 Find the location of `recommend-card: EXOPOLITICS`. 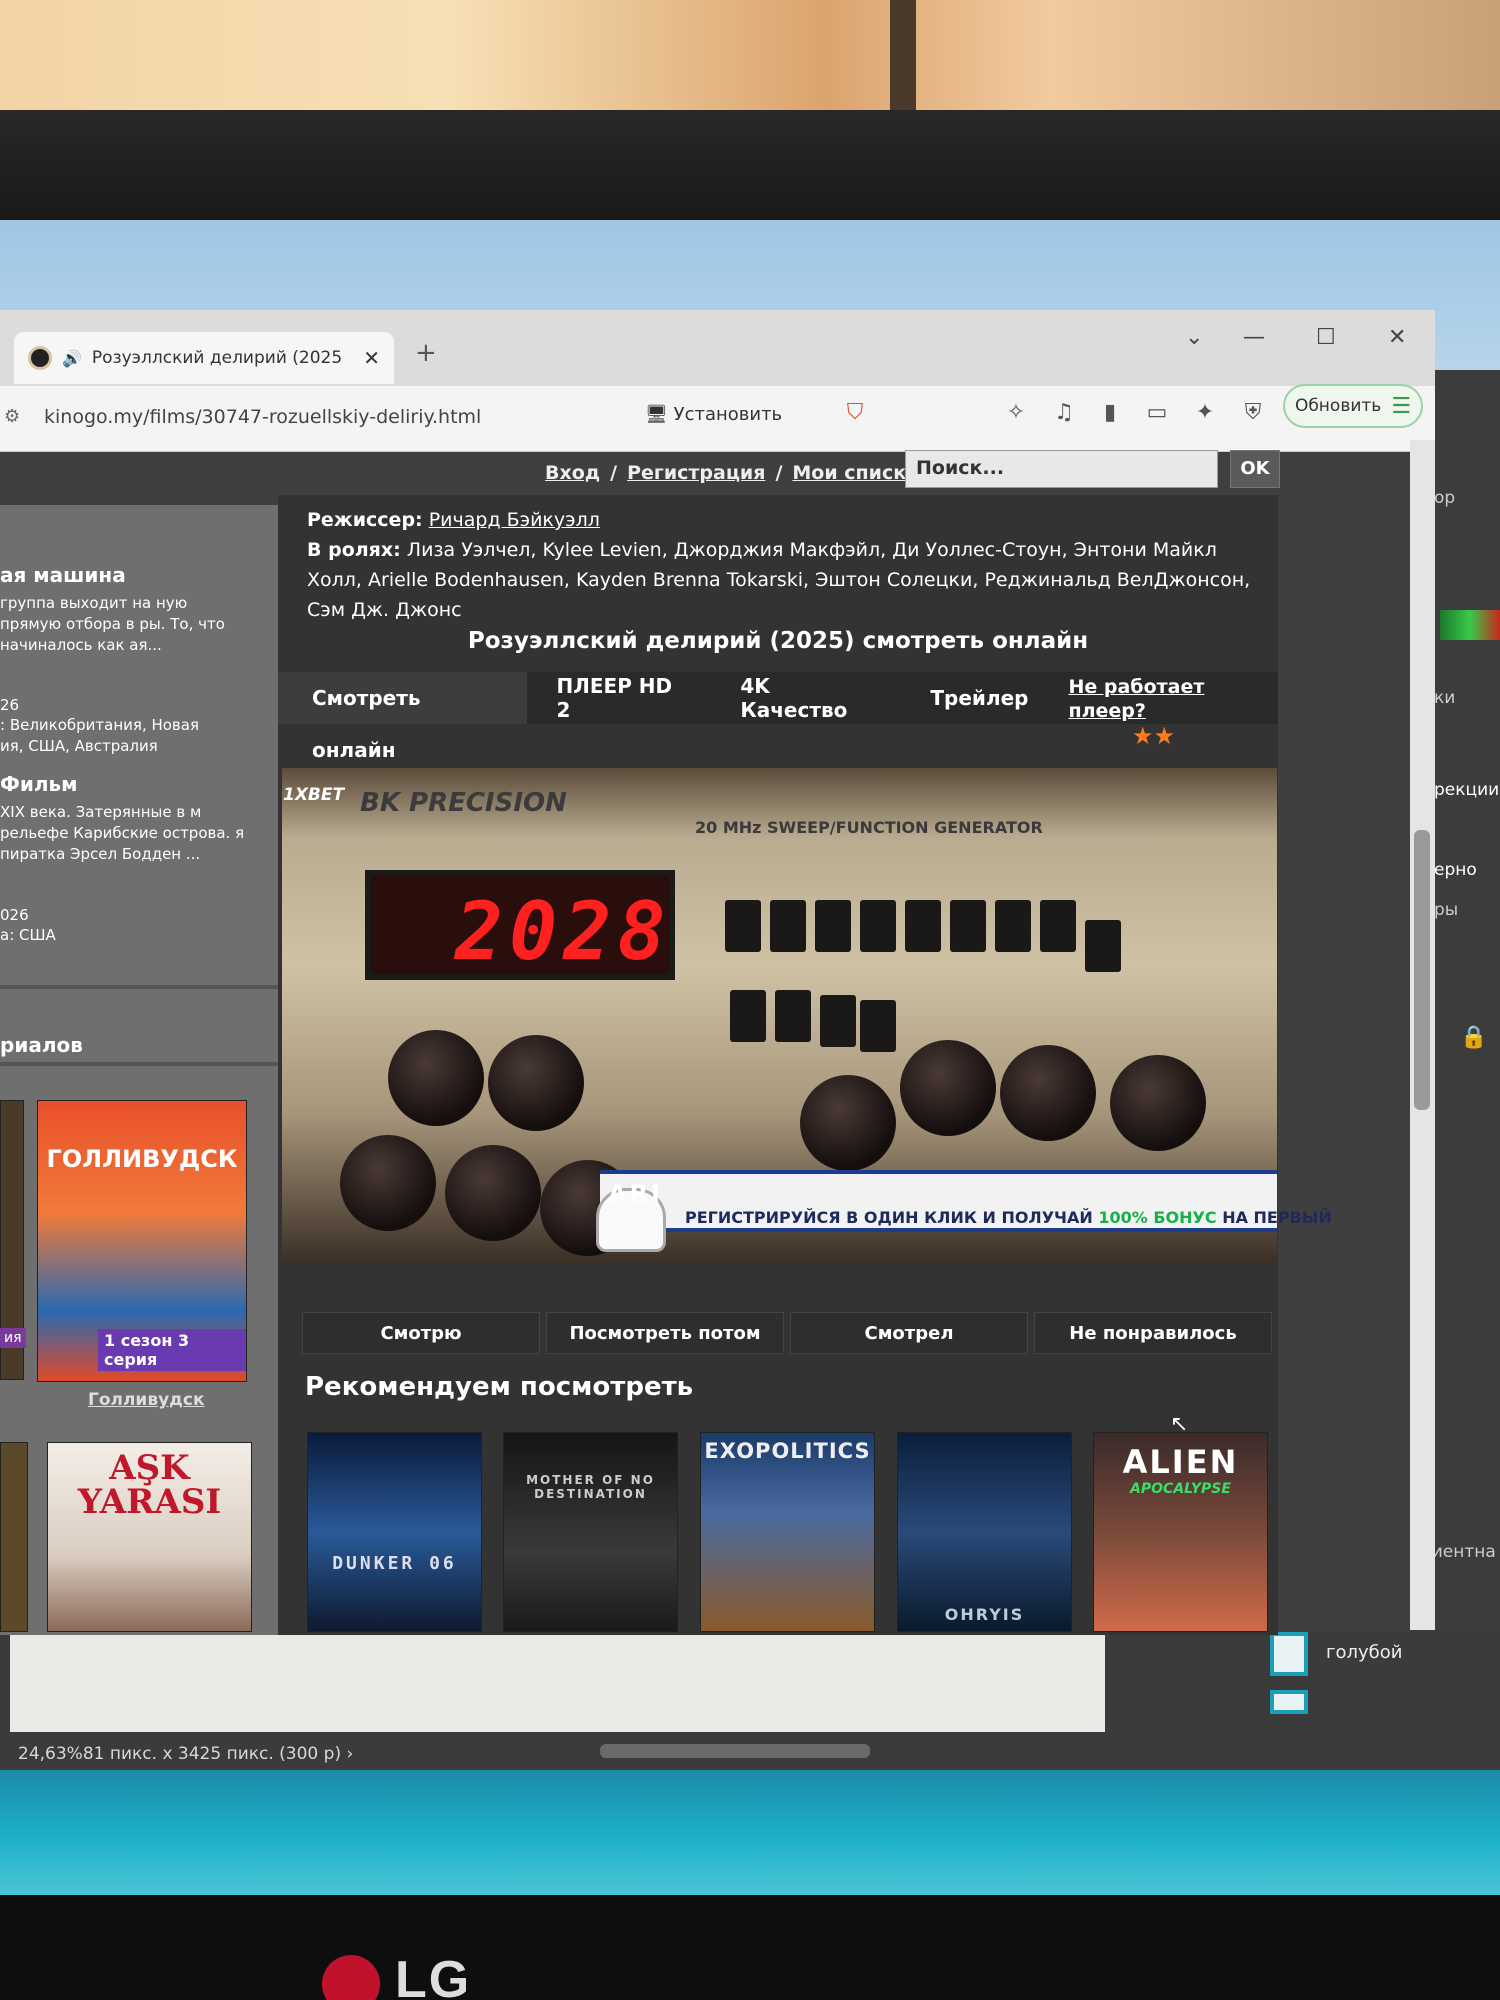

recommend-card: EXOPOLITICS is located at coordinates (787, 1532).